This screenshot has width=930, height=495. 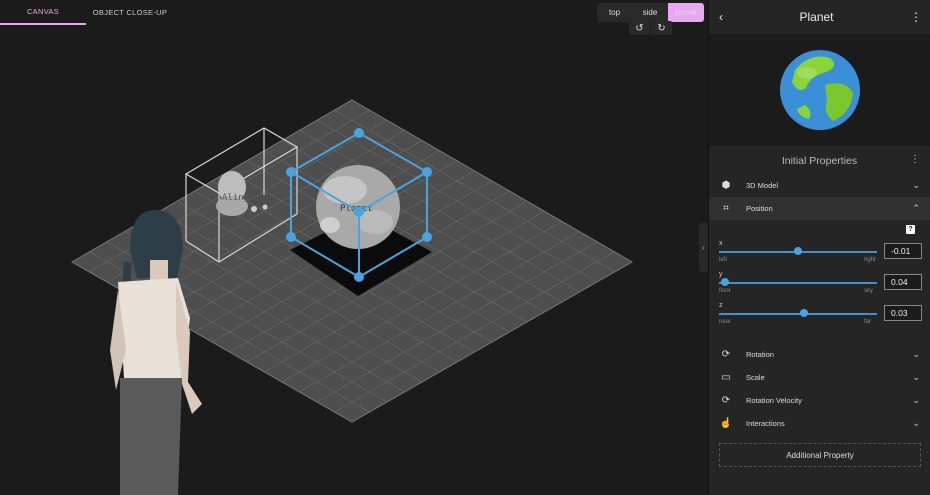 What do you see at coordinates (916, 208) in the screenshot?
I see `chevron-up-icon: ⌃` at bounding box center [916, 208].